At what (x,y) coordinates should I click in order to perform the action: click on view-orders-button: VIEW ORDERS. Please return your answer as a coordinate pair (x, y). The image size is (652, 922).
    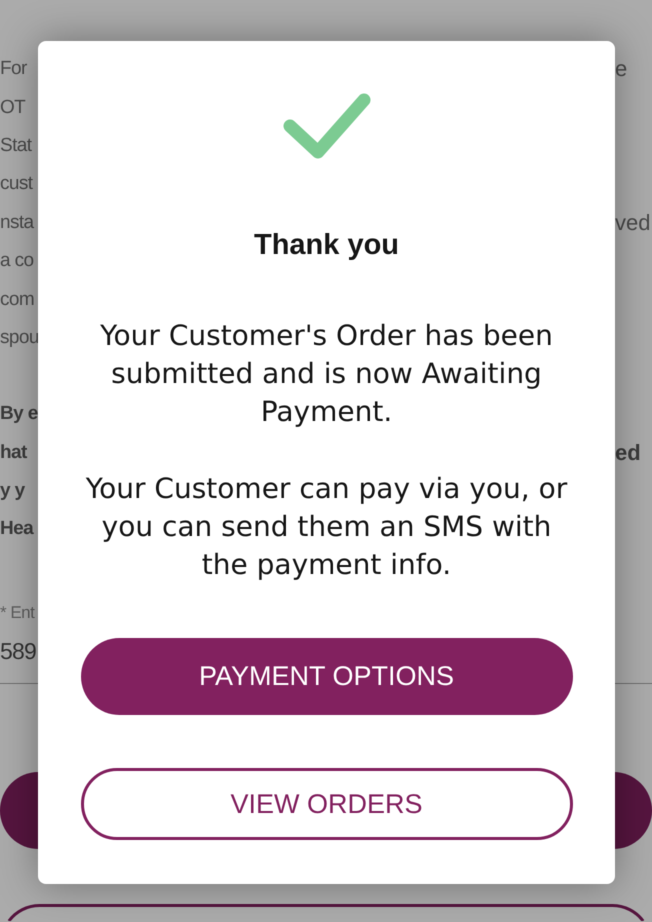
    Looking at the image, I should click on (326, 804).